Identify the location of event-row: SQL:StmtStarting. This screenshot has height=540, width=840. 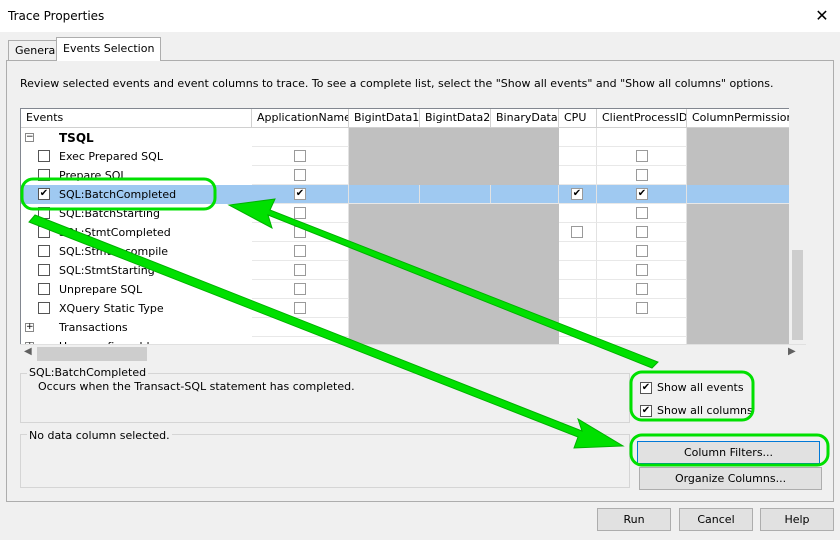
(413, 270).